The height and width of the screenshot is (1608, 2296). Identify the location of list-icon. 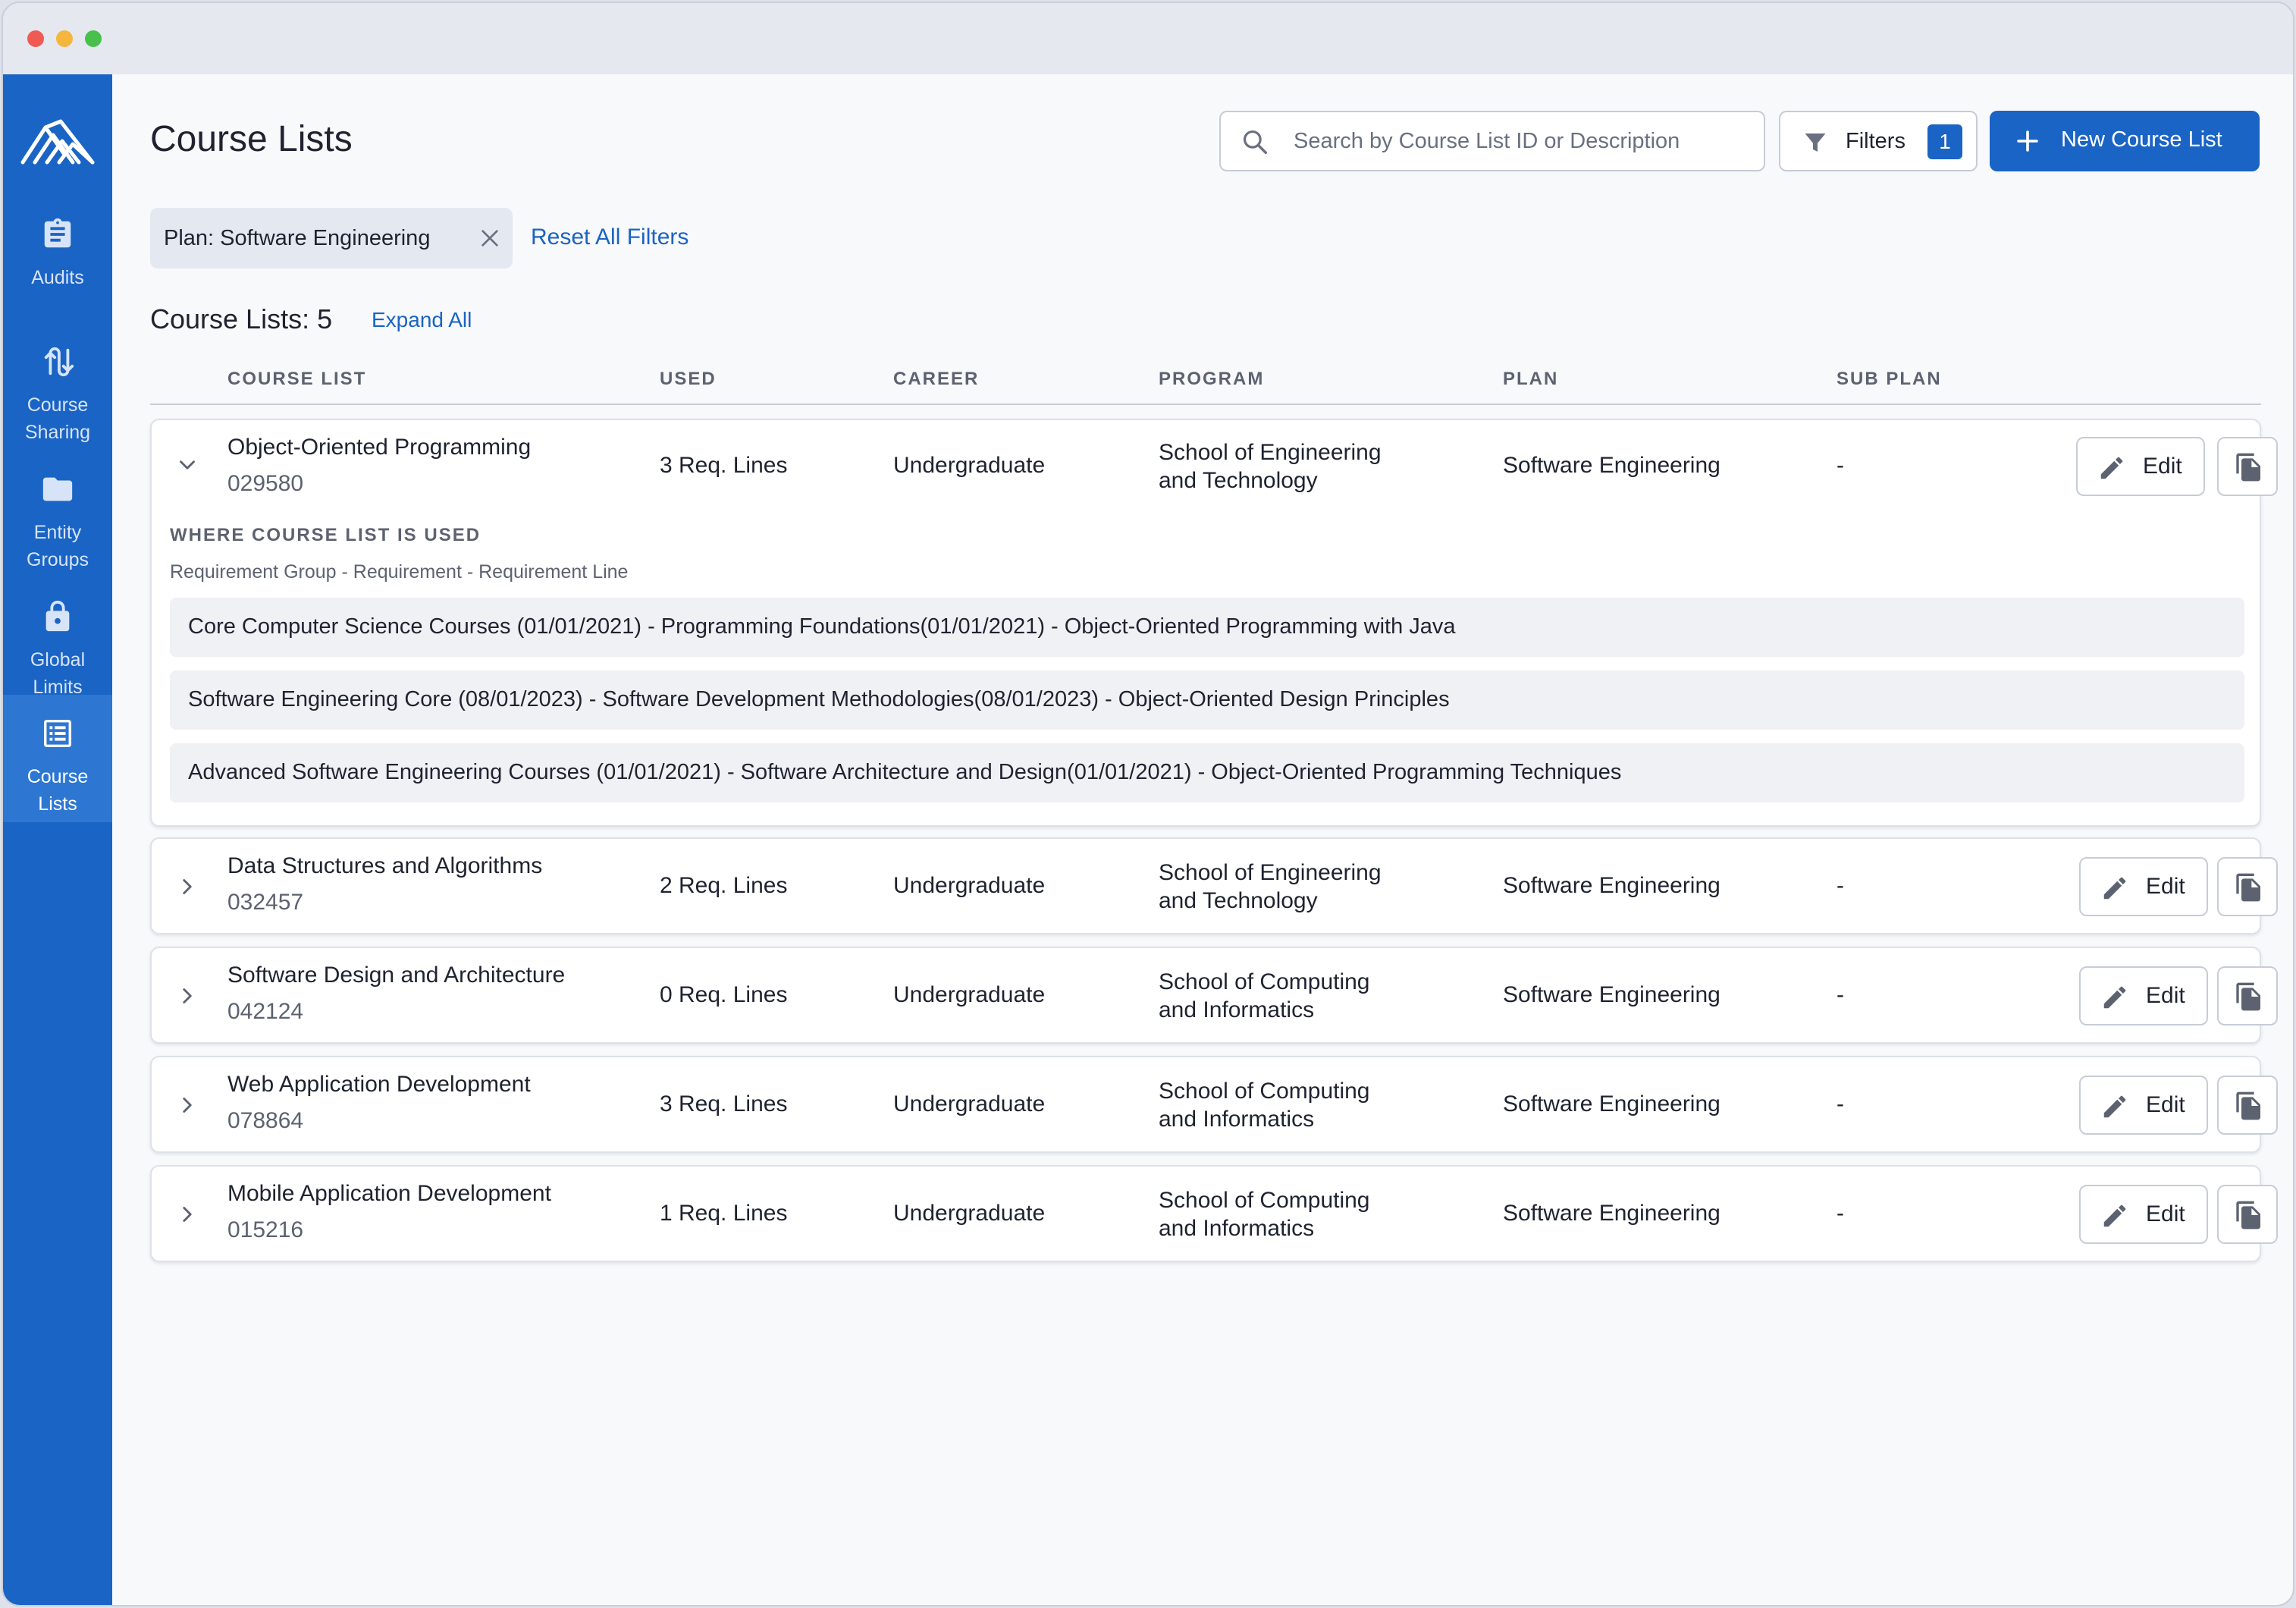
(57, 734).